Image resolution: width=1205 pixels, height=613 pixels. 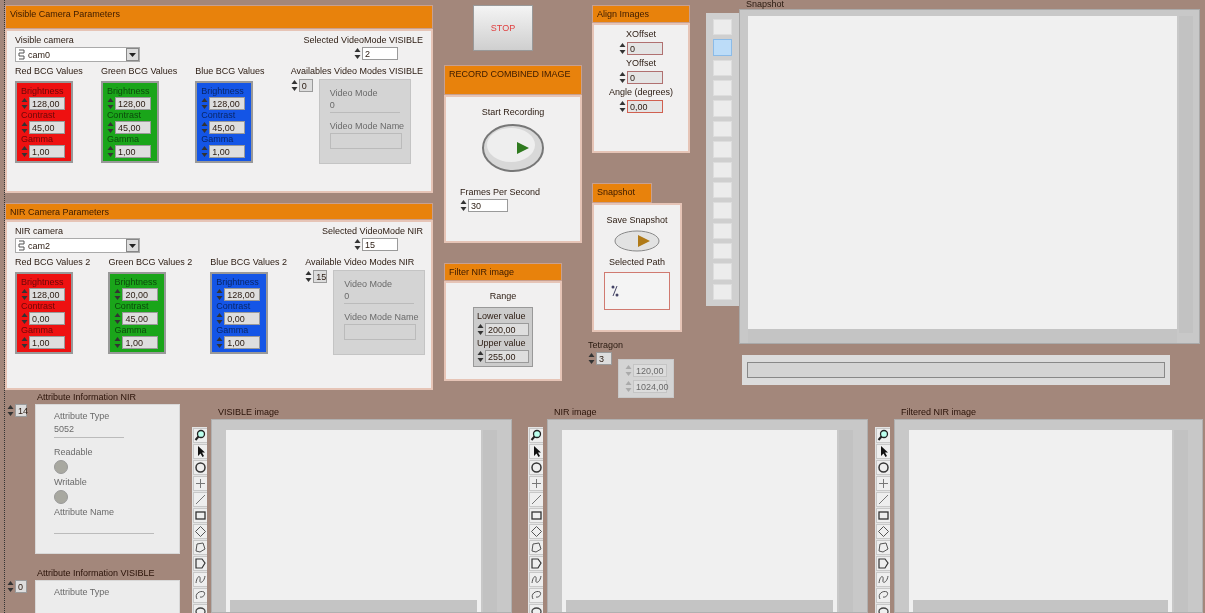 I want to click on cluster-label: Green BCG Values 2, so click(x=150, y=262).